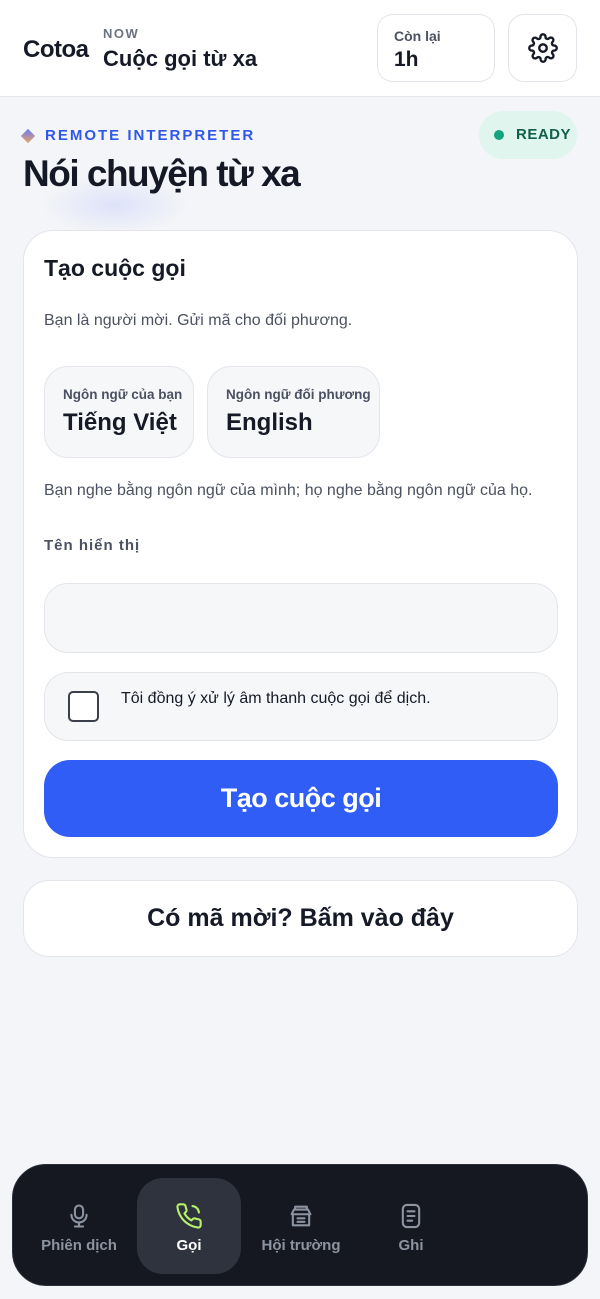 This screenshot has height=1299, width=600. I want to click on remaining-label: Còn lại, so click(417, 36).